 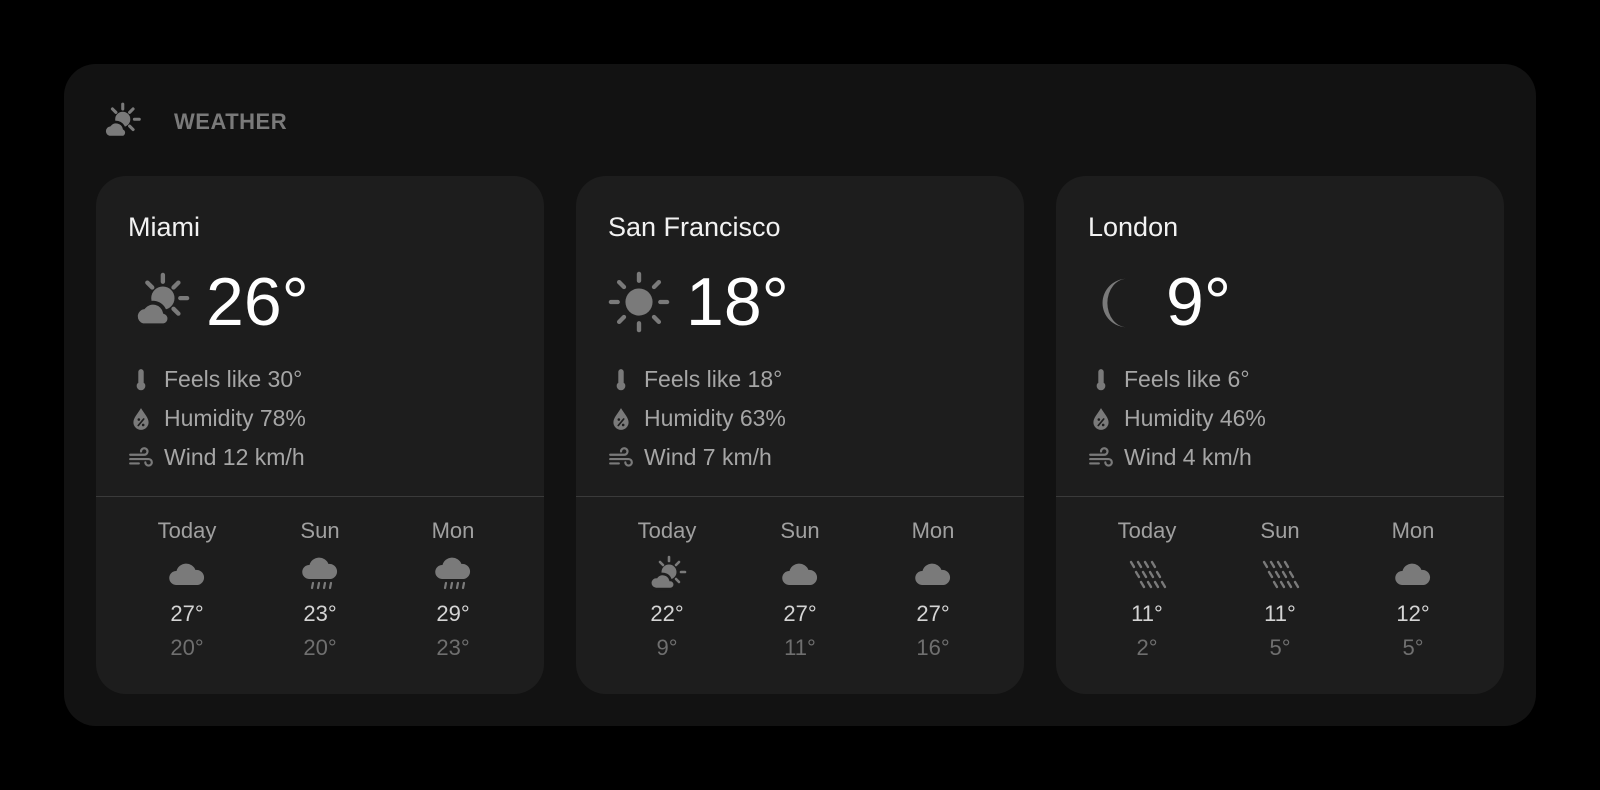 I want to click on feels-like-row: Feels like 18°, so click(x=697, y=379).